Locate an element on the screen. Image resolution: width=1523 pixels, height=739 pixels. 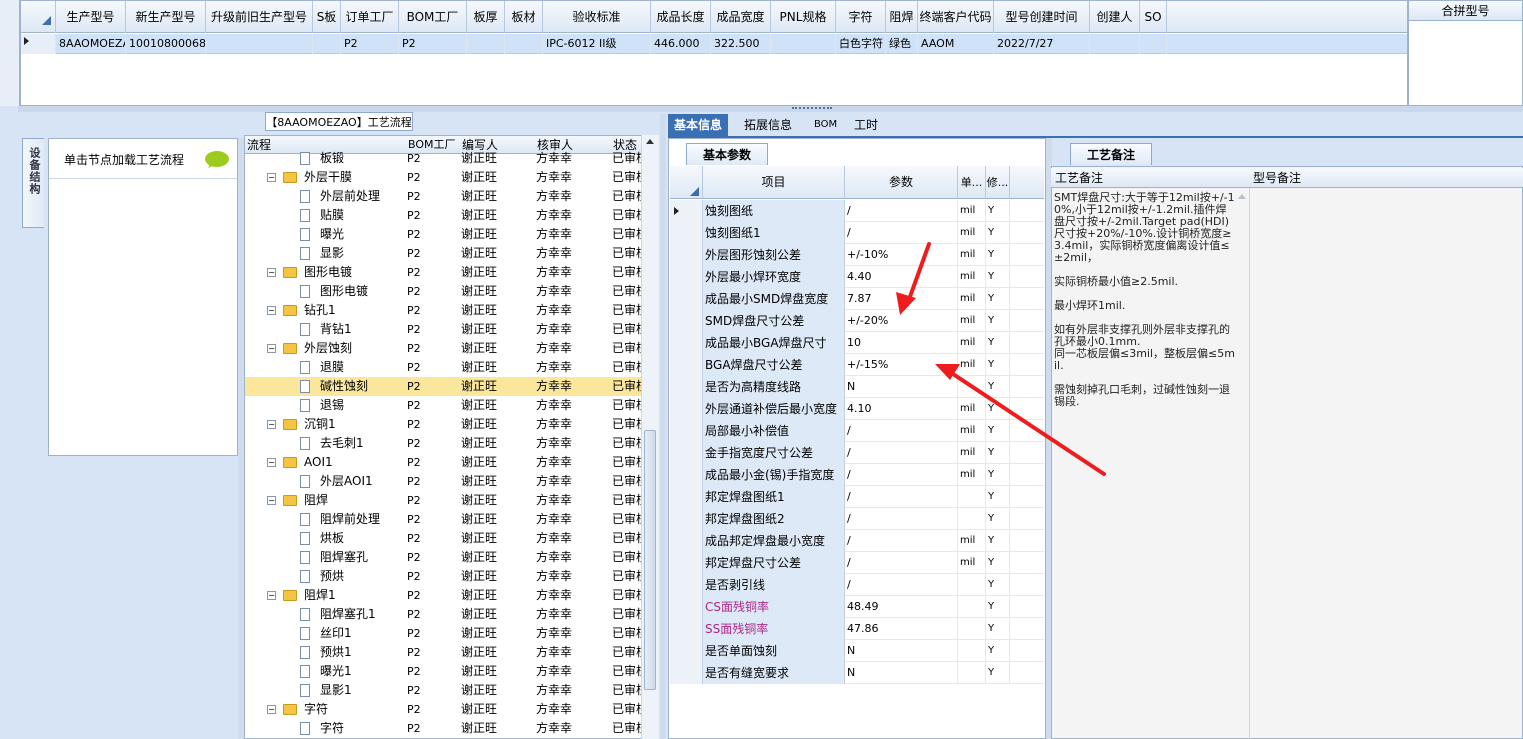
annotation-arrow-bga-icon is located at coordinates (1020, 420).